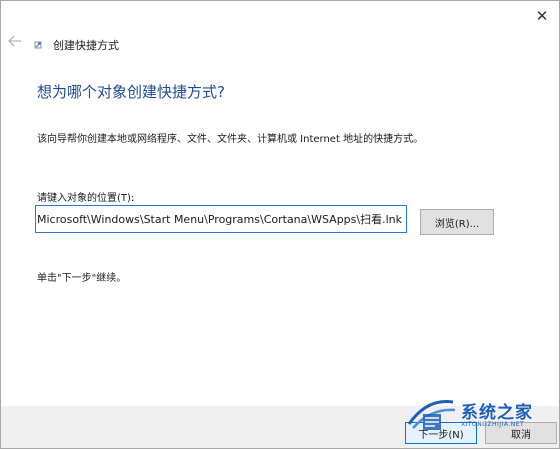 Image resolution: width=560 pixels, height=449 pixels. Describe the element at coordinates (441, 433) in the screenshot. I see `next-button: 下一步(N)` at that location.